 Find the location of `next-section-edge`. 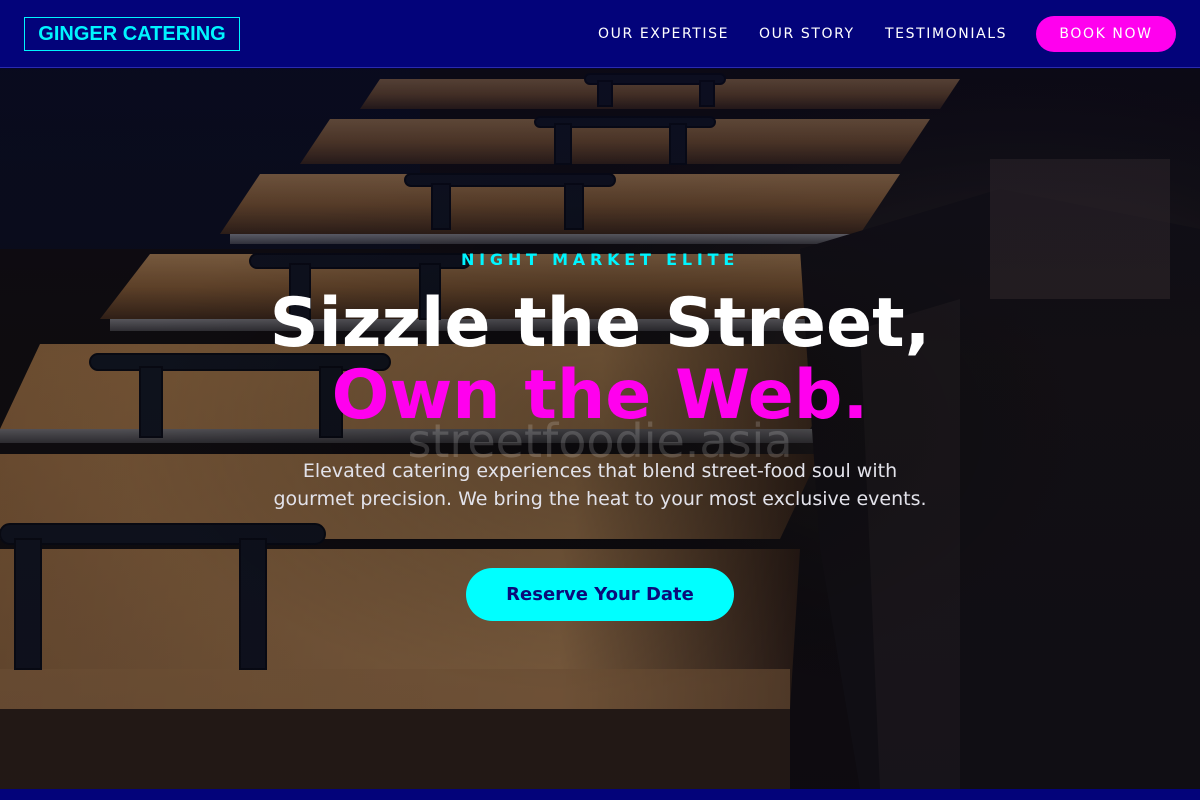

next-section-edge is located at coordinates (600, 794).